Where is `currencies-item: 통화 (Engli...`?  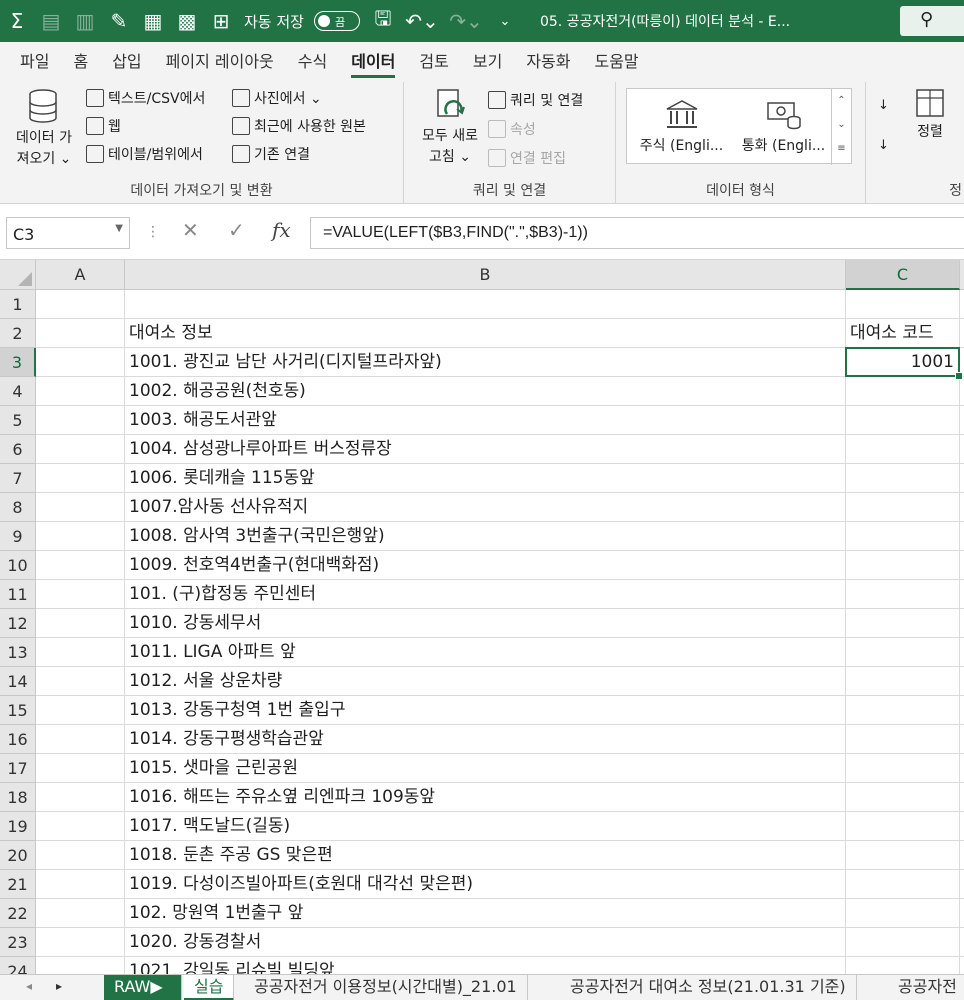 currencies-item: 통화 (Engli... is located at coordinates (783, 126).